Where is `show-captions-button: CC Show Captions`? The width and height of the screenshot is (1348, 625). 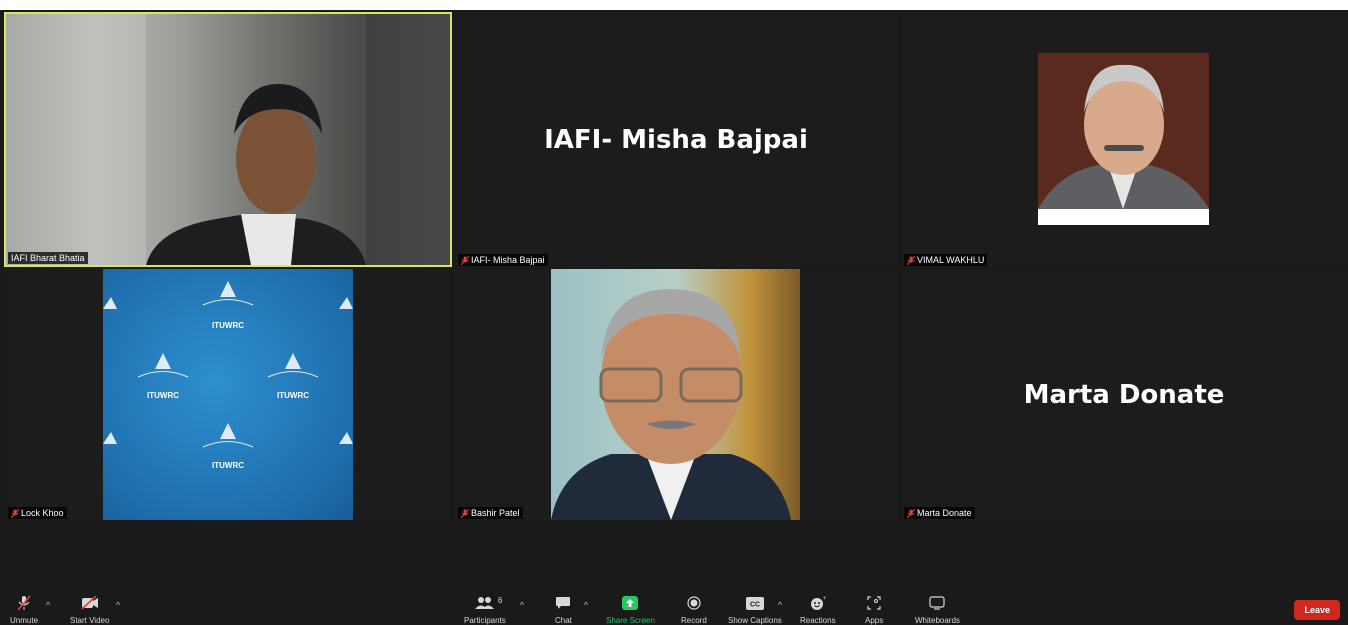 show-captions-button: CC Show Captions is located at coordinates (755, 609).